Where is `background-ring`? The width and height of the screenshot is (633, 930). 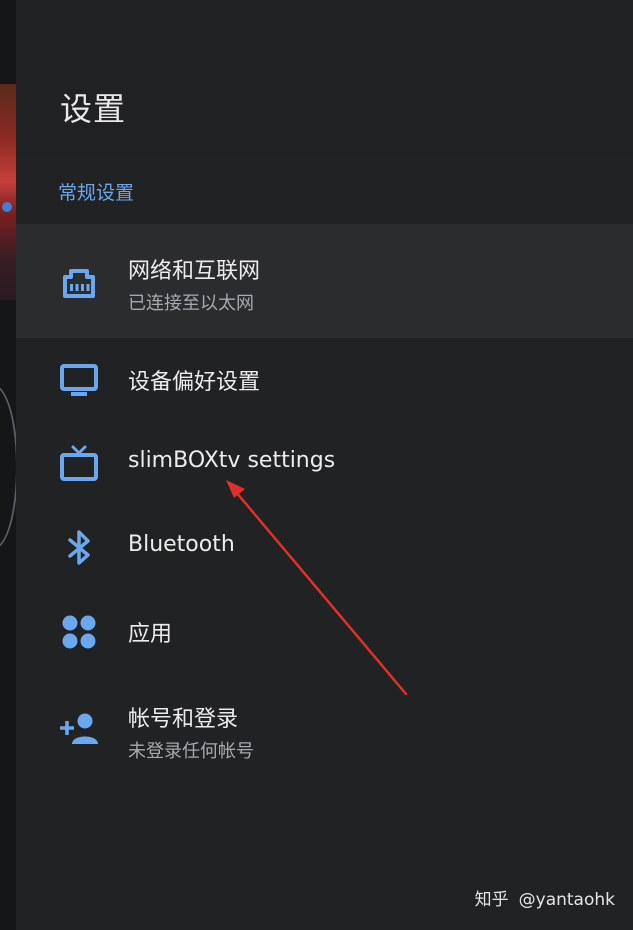
background-ring is located at coordinates (8, 467).